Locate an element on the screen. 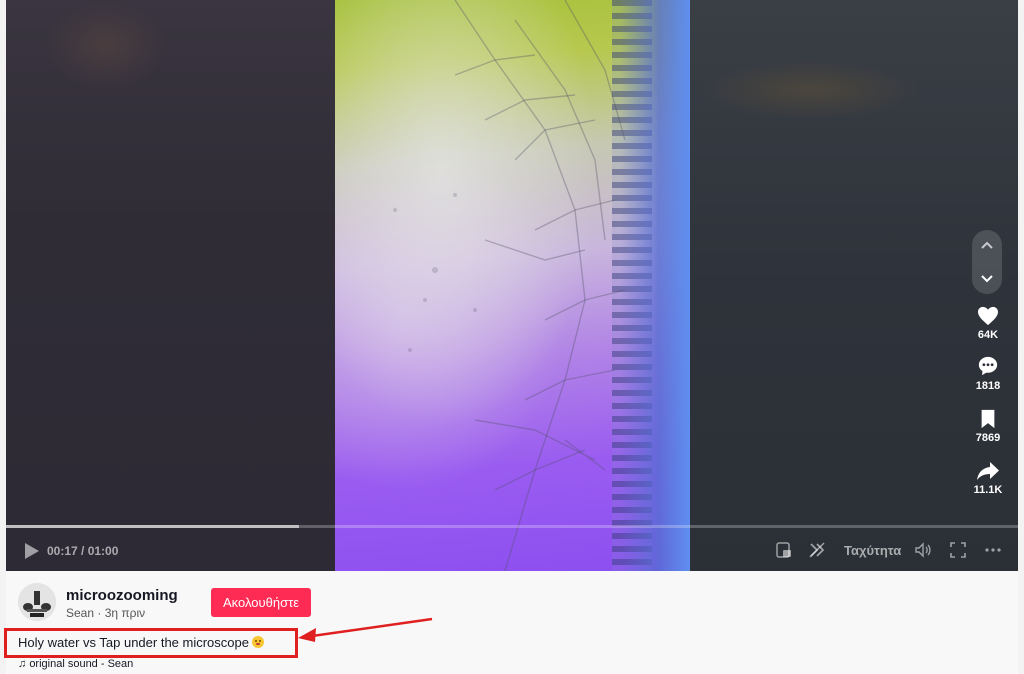  chevron-down-icon is located at coordinates (987, 278).